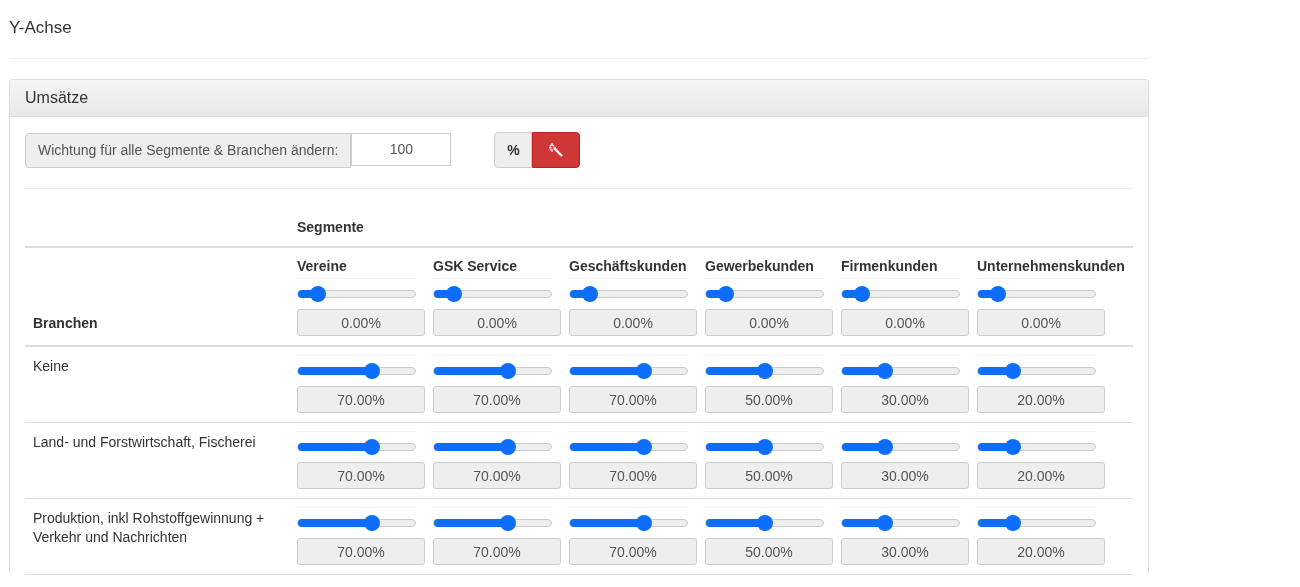  What do you see at coordinates (759, 266) in the screenshot?
I see `segment-heading: Gewerbekunden` at bounding box center [759, 266].